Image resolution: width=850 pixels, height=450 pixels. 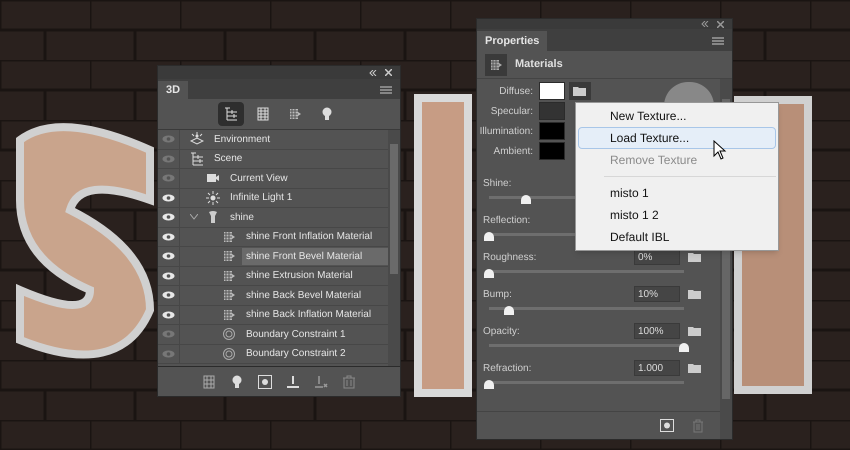 I want to click on layer-item: shine Front Inflation Material, so click(x=315, y=237).